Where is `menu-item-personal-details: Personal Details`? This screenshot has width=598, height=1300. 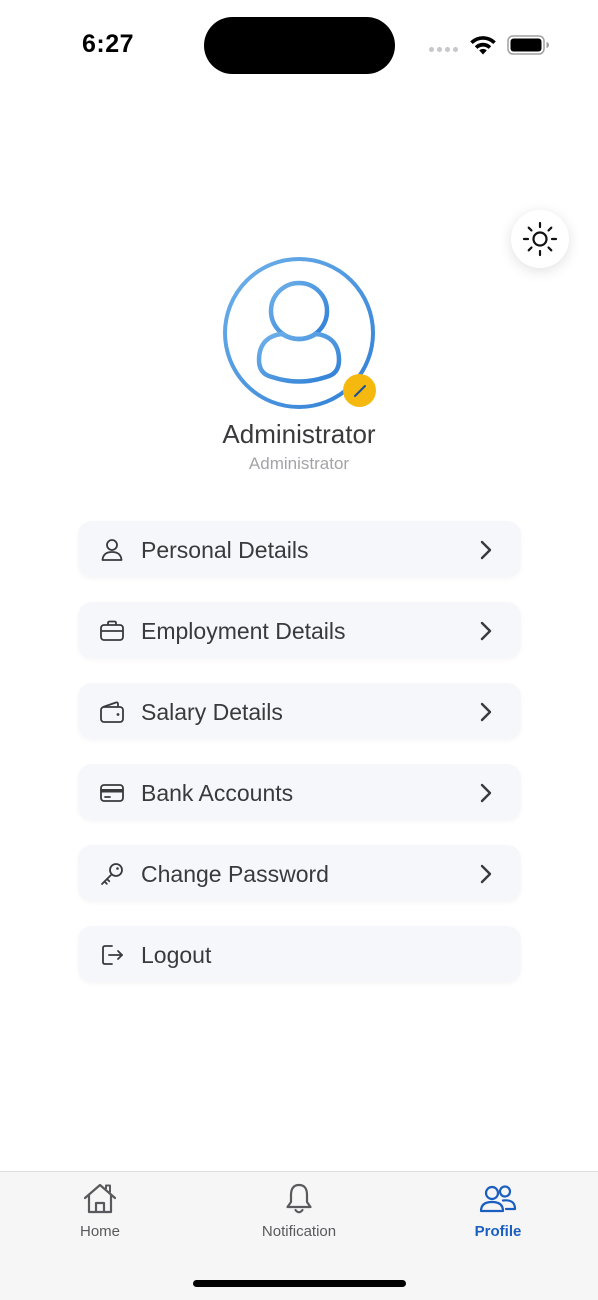
menu-item-personal-details: Personal Details is located at coordinates (299, 549).